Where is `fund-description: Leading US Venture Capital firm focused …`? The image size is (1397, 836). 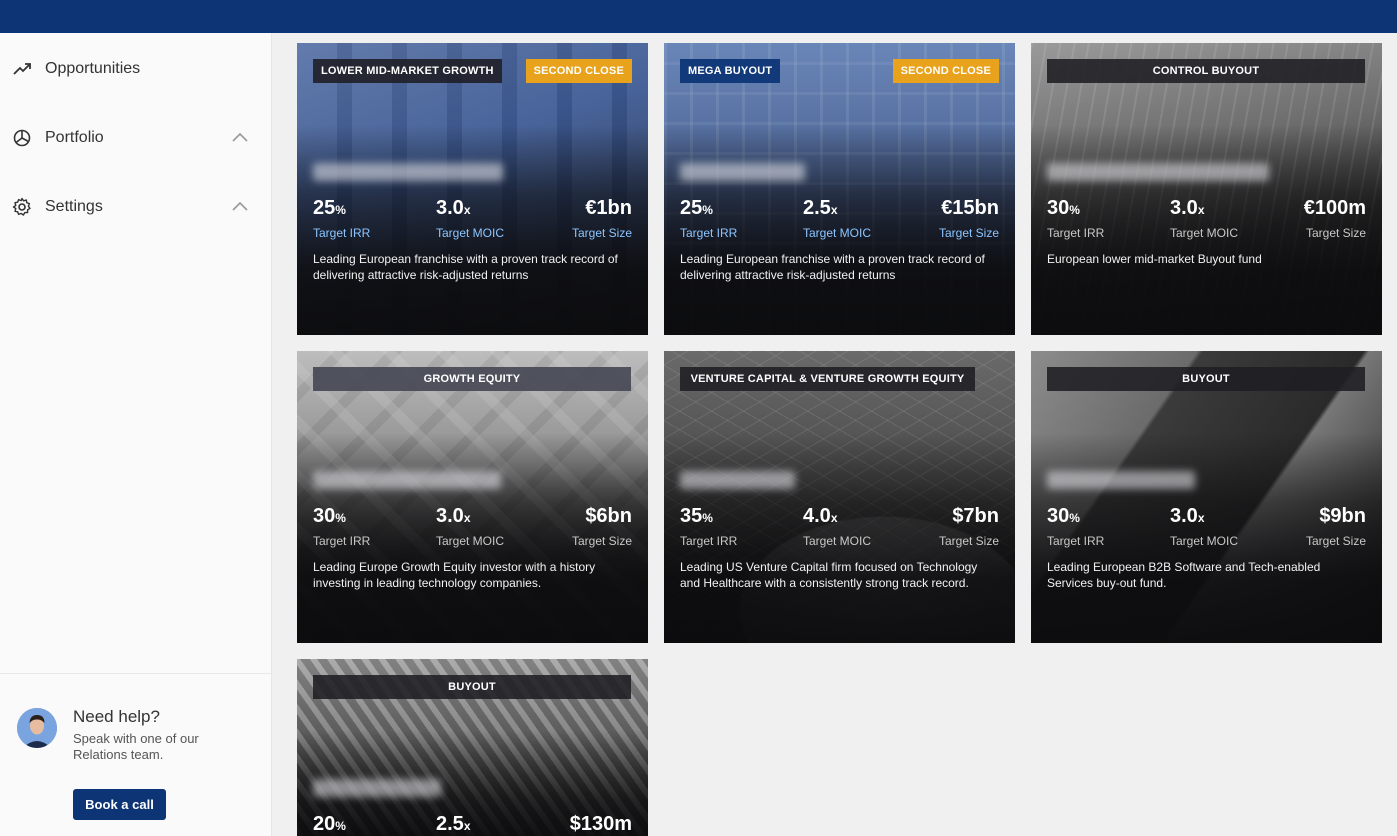
fund-description: Leading US Venture Capital firm focused … is located at coordinates (829, 575).